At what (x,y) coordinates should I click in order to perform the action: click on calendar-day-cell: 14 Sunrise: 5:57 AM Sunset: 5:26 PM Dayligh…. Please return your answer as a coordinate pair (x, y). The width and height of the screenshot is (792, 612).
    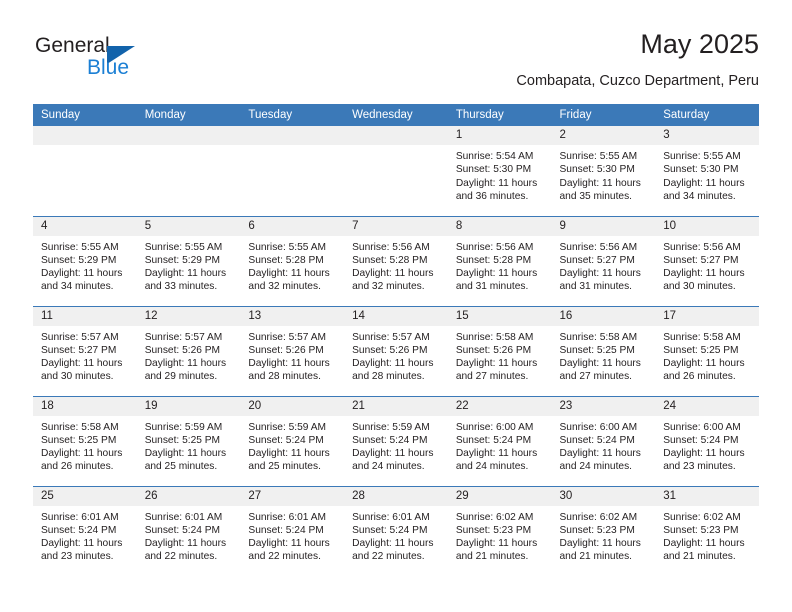
    Looking at the image, I should click on (396, 350).